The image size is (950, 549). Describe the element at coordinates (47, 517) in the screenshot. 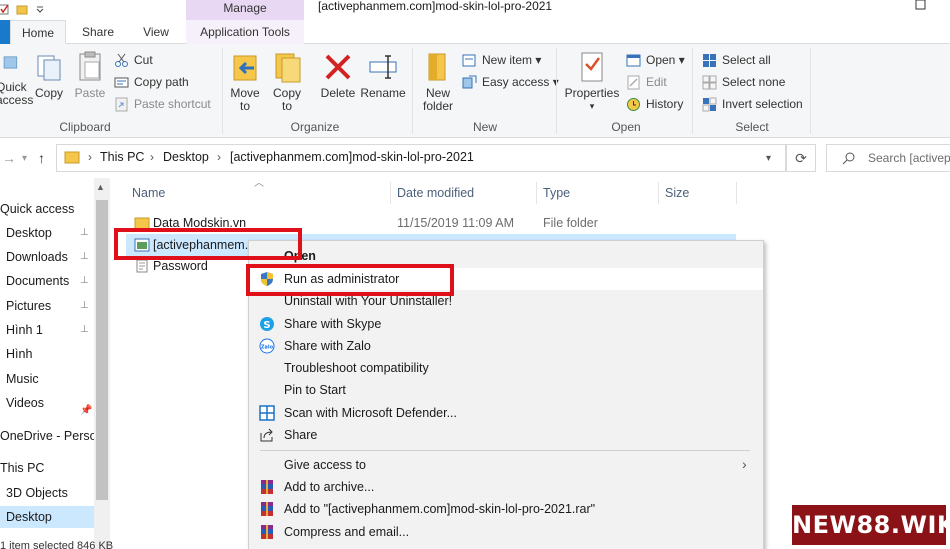

I see `nav-desktop-this-pc: Desktop` at that location.